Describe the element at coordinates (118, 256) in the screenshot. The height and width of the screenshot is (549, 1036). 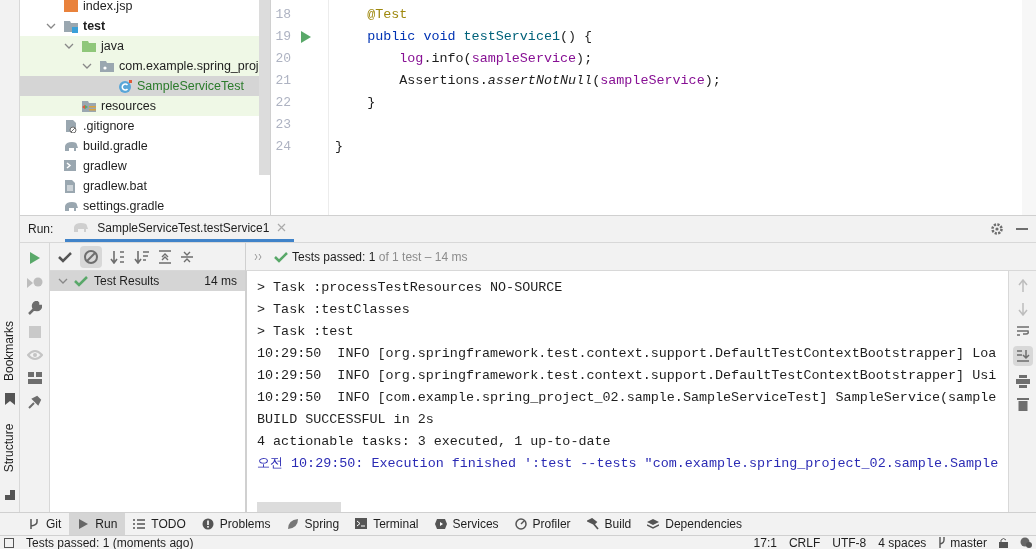
I see `sort-alpha-icon` at that location.